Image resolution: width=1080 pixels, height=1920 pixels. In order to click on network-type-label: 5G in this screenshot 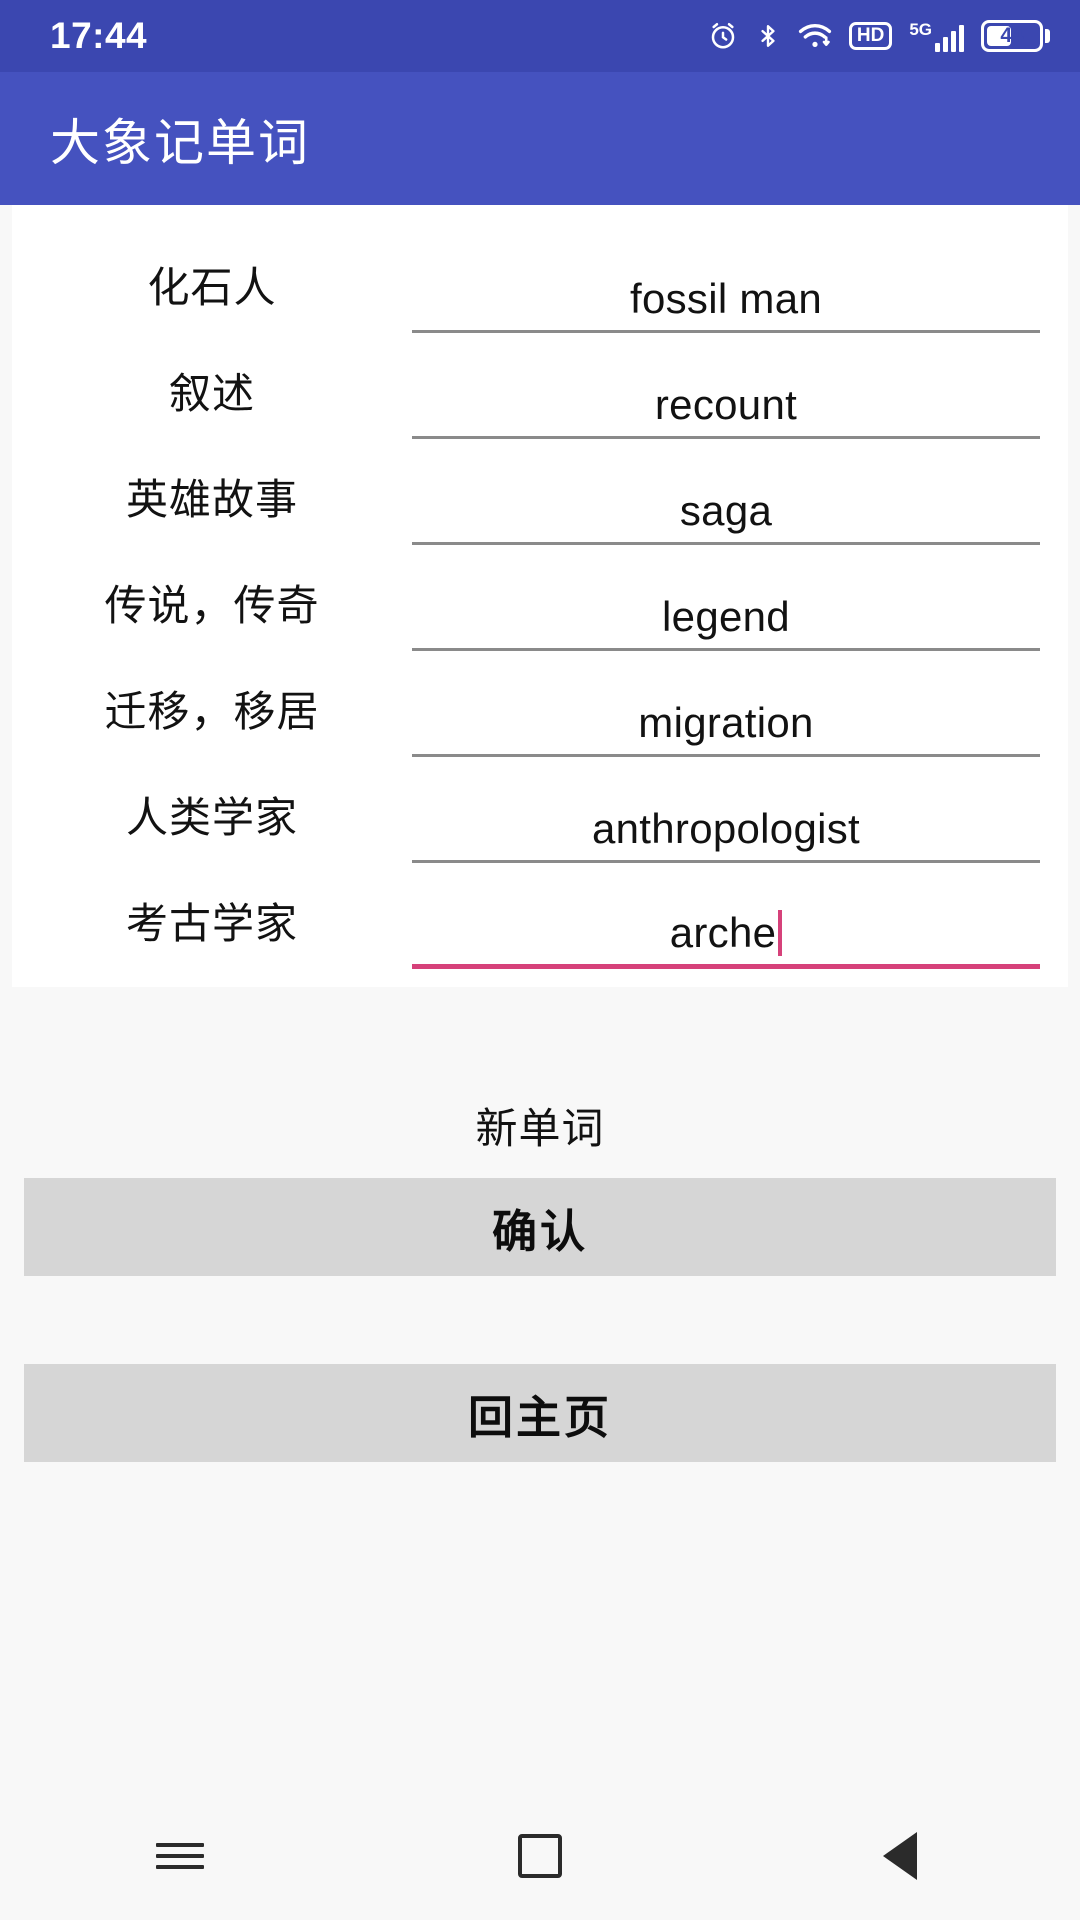, I will do `click(920, 29)`.